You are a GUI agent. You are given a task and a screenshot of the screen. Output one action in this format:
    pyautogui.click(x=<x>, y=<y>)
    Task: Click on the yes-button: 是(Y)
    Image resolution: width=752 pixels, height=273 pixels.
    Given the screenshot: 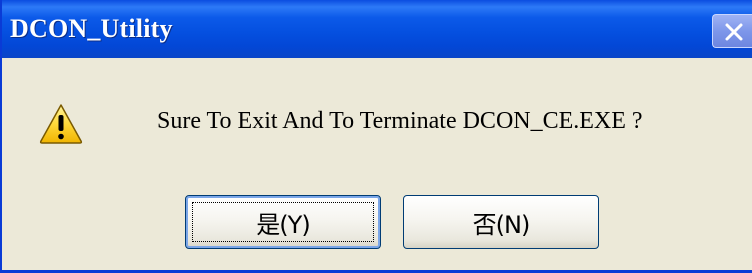 What is the action you would take?
    pyautogui.click(x=283, y=222)
    